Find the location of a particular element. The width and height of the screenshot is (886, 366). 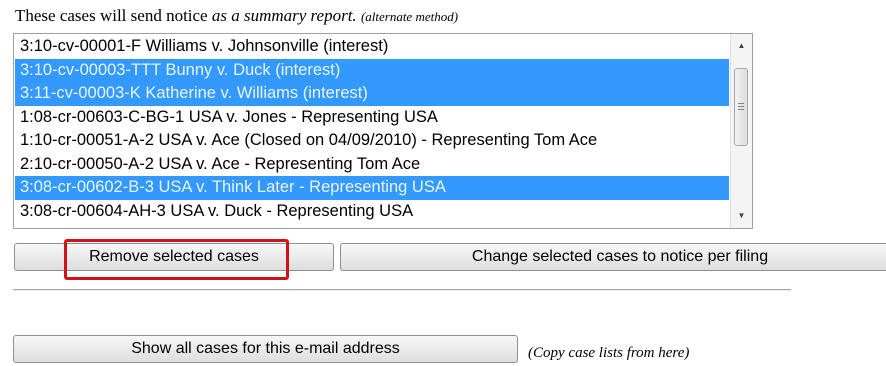

show-all-cases-button: Show all cases for this e-mail address is located at coordinates (265, 349).